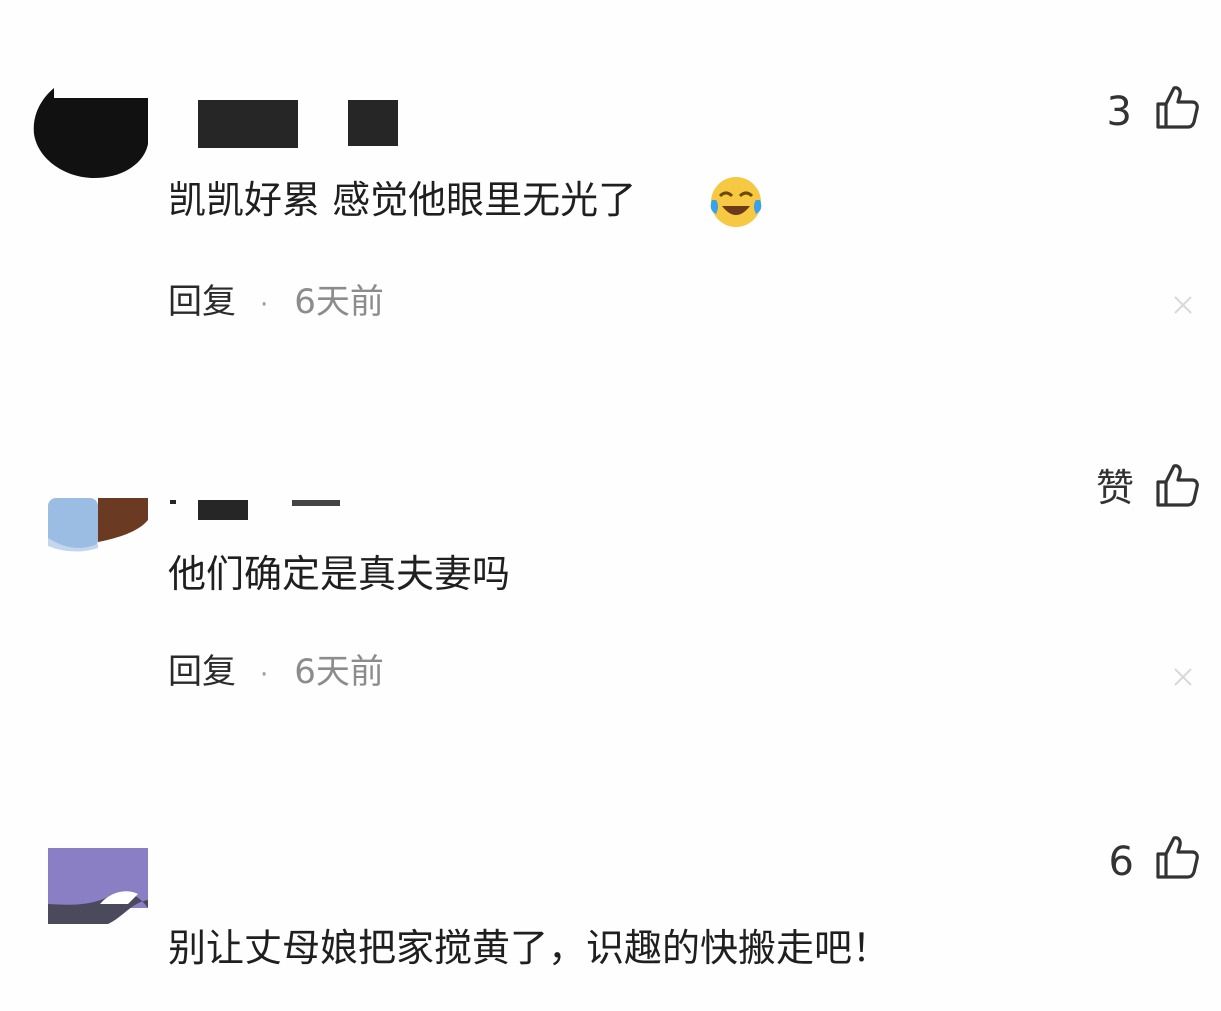 This screenshot has height=1011, width=1221. Describe the element at coordinates (529, 948) in the screenshot. I see `comment-text: 别让丈母娘把家搅黄了，识趣的快搬走吧！` at that location.